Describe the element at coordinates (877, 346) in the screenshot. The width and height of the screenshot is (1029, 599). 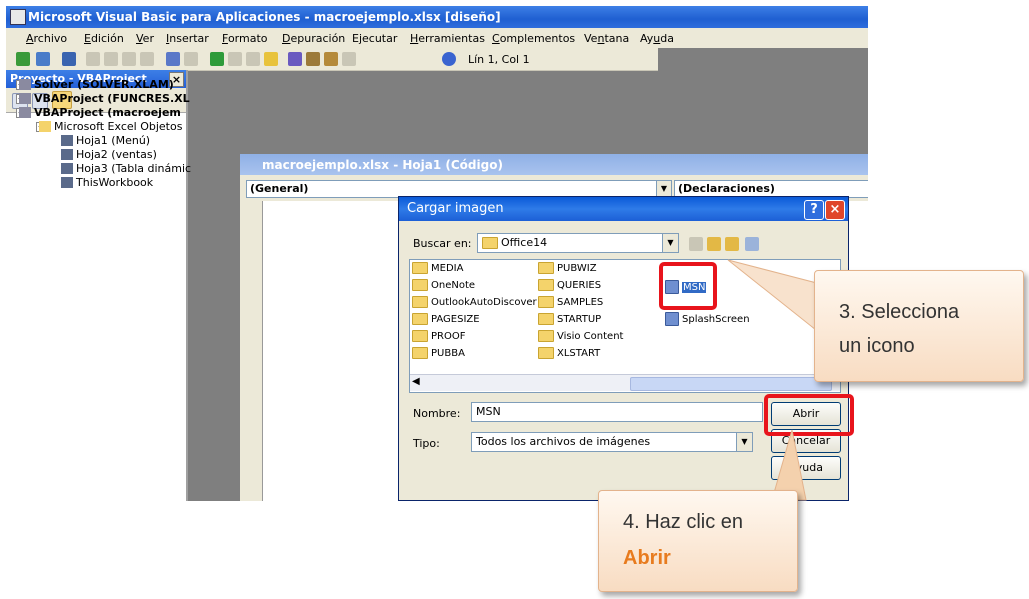
I see `step3-line2: un icono` at that location.